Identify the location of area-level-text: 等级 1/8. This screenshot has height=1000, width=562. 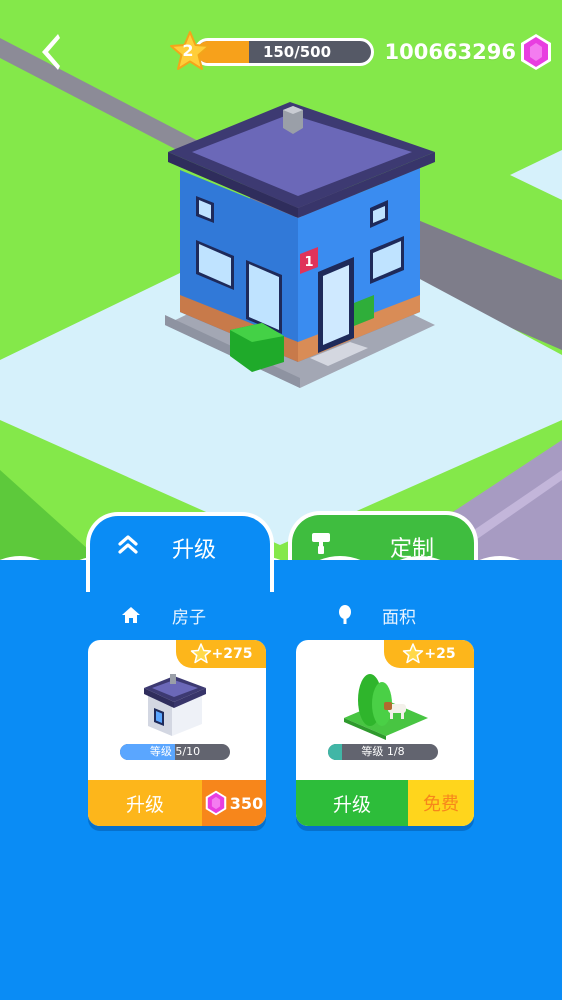
(383, 751).